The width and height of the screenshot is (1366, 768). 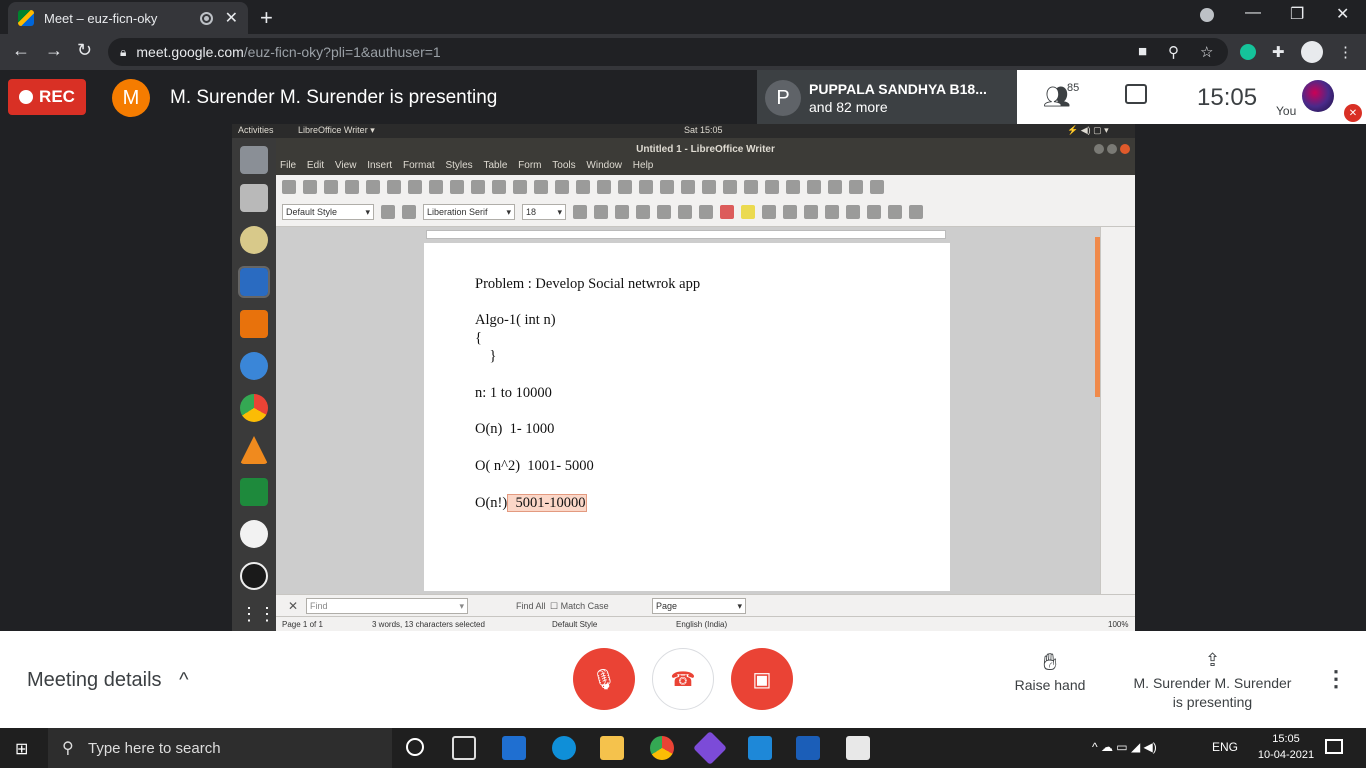 I want to click on app-icon, so click(x=710, y=748).